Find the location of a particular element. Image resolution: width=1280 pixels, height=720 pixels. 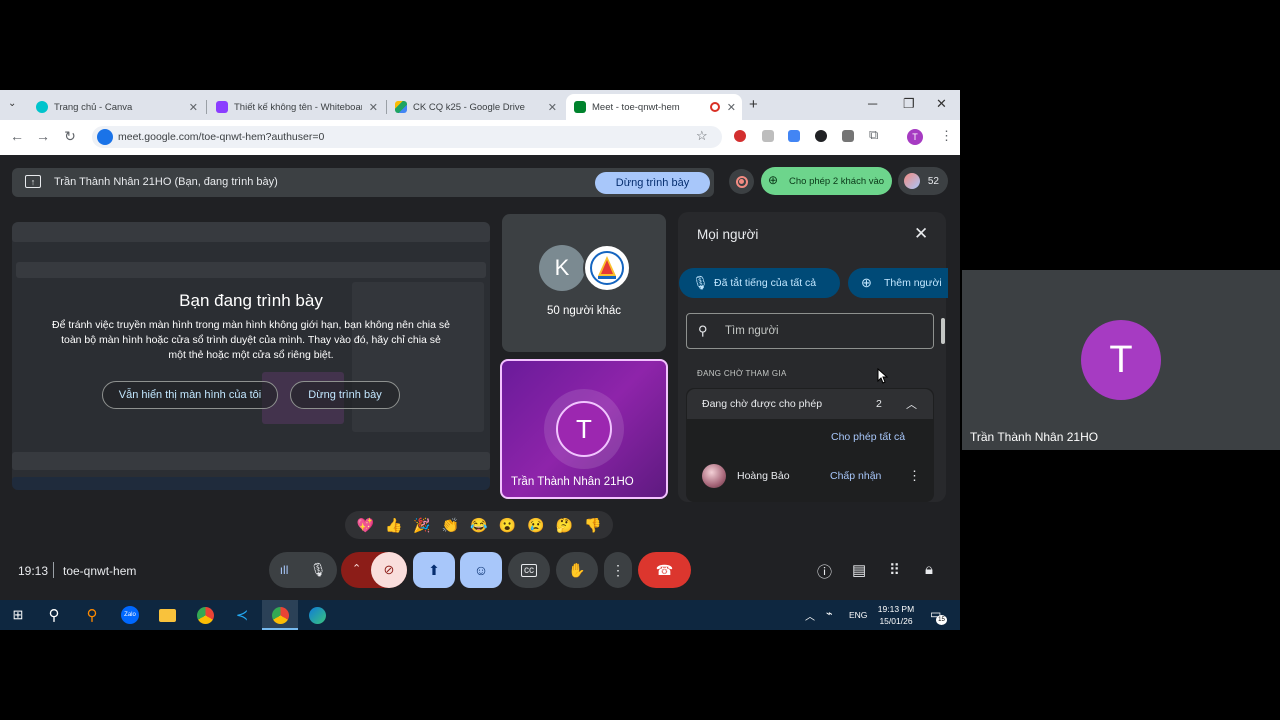

reload-icon: ↻ is located at coordinates (70, 136).